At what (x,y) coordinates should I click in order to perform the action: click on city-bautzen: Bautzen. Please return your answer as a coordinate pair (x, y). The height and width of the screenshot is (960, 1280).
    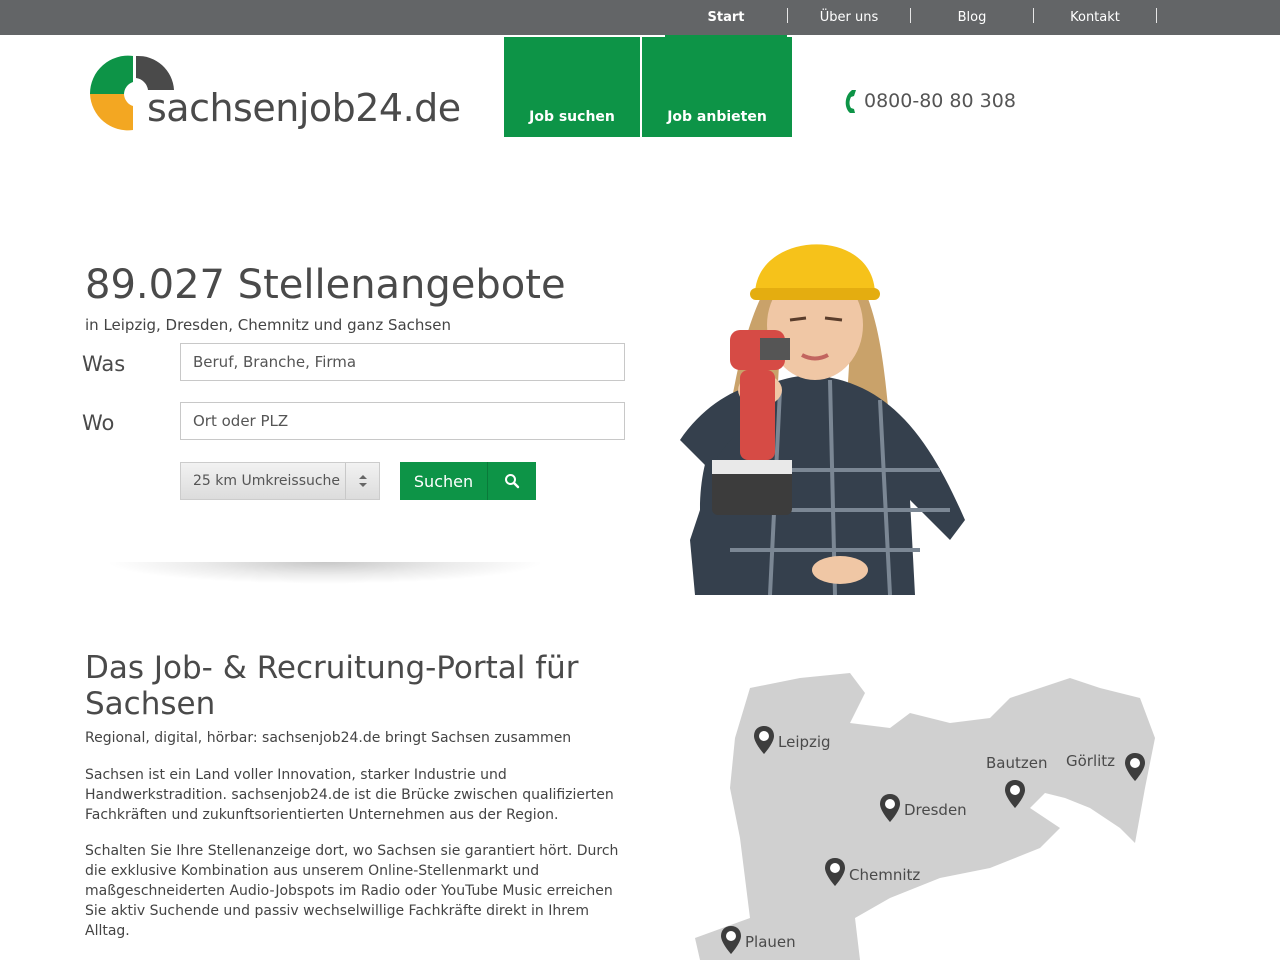
    Looking at the image, I should click on (1016, 763).